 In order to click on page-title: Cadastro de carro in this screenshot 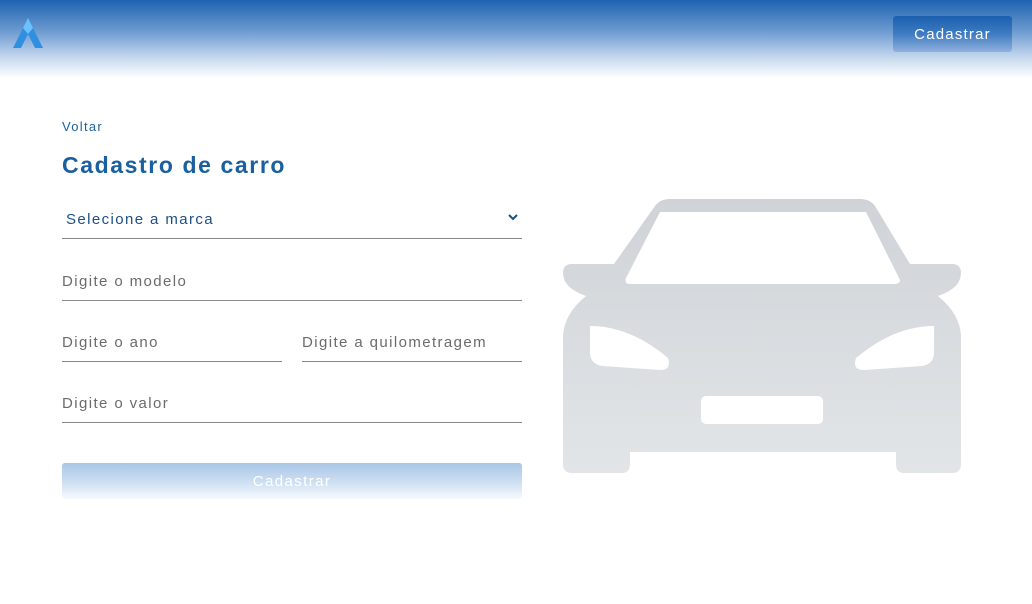, I will do `click(174, 165)`.